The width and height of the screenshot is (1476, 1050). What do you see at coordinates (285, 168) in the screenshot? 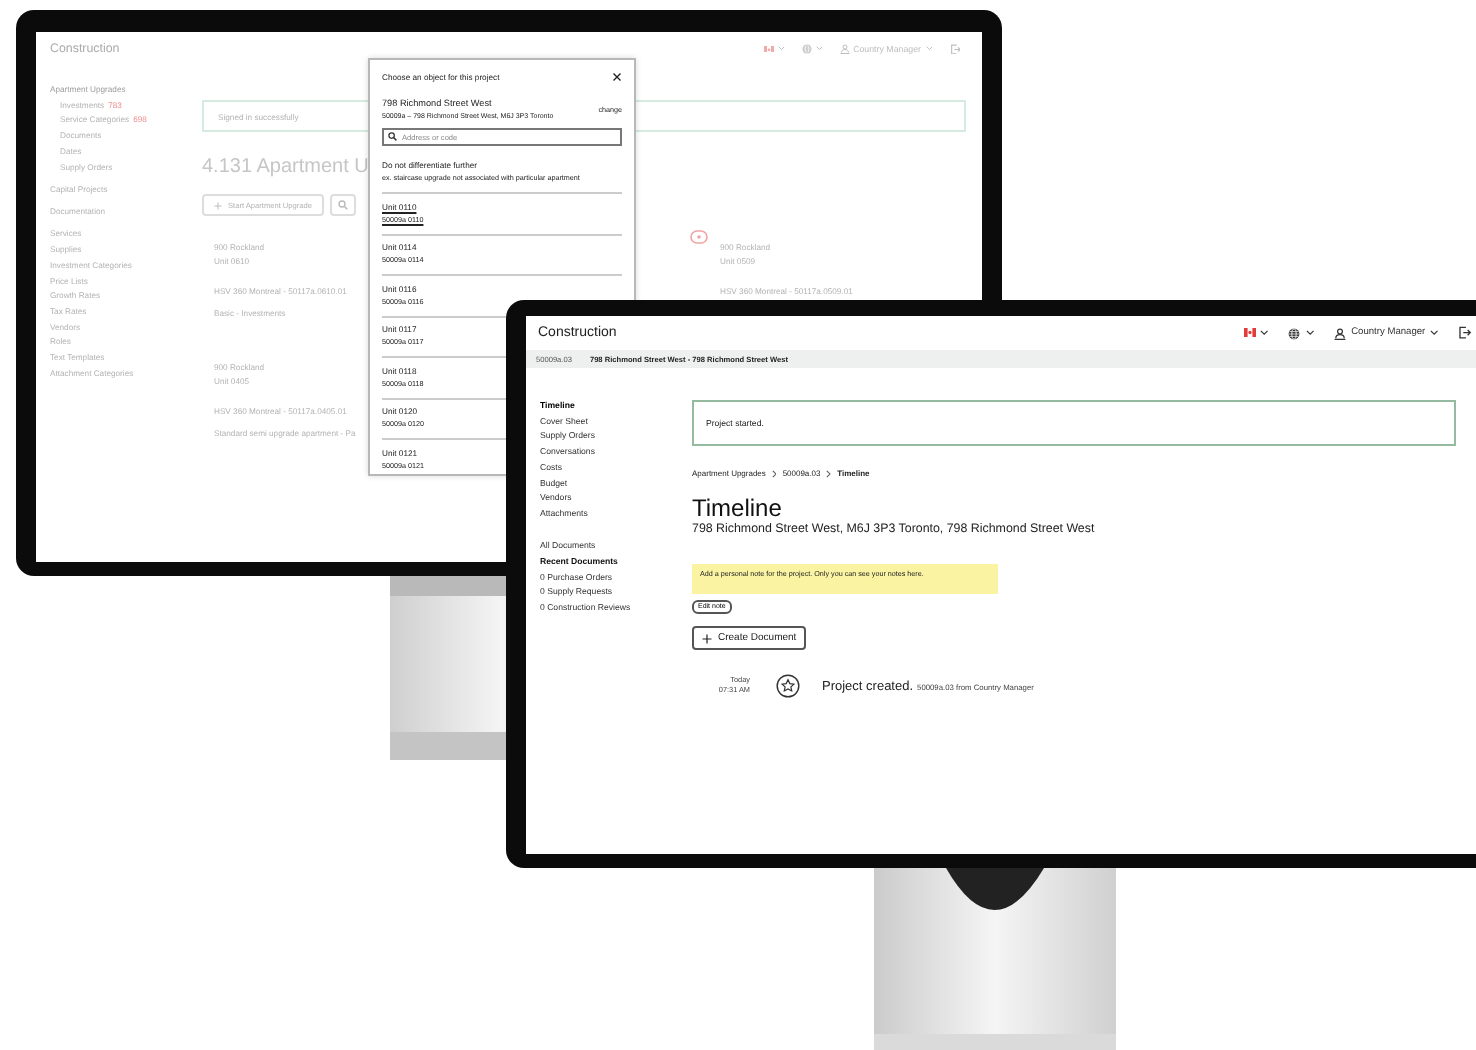
I see `page-heading: 4.131 Apartment U` at bounding box center [285, 168].